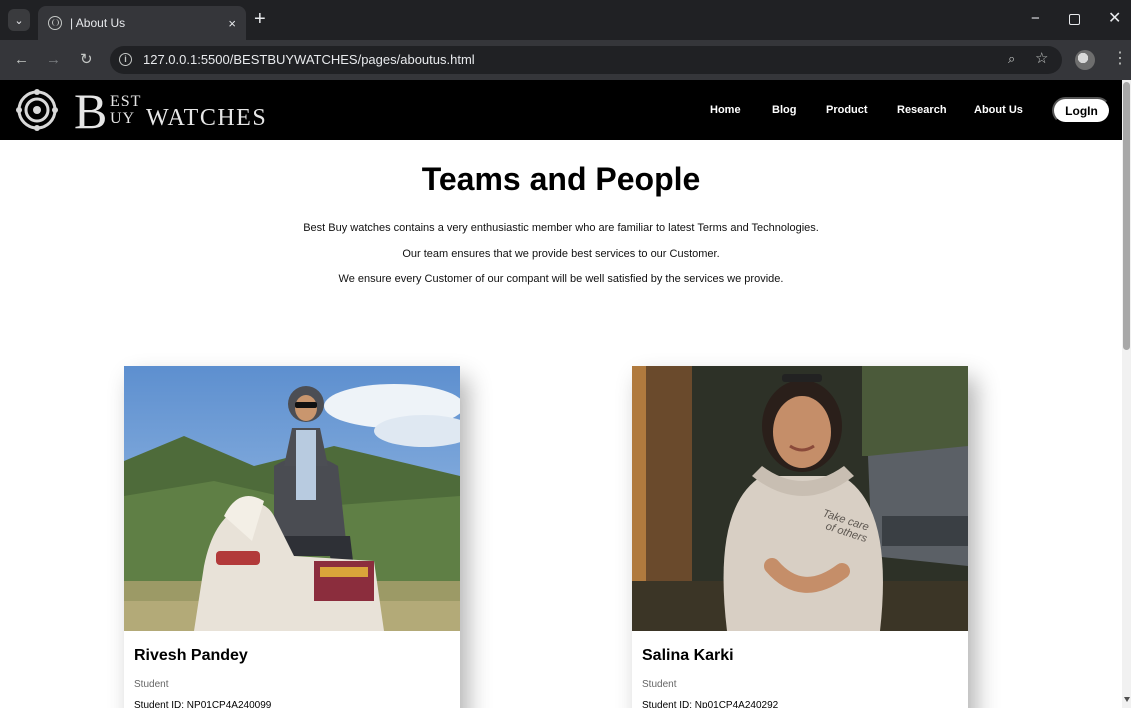 Image resolution: width=1131 pixels, height=708 pixels. Describe the element at coordinates (142, 23) in the screenshot. I see `browser-tab: | About Us ×` at that location.